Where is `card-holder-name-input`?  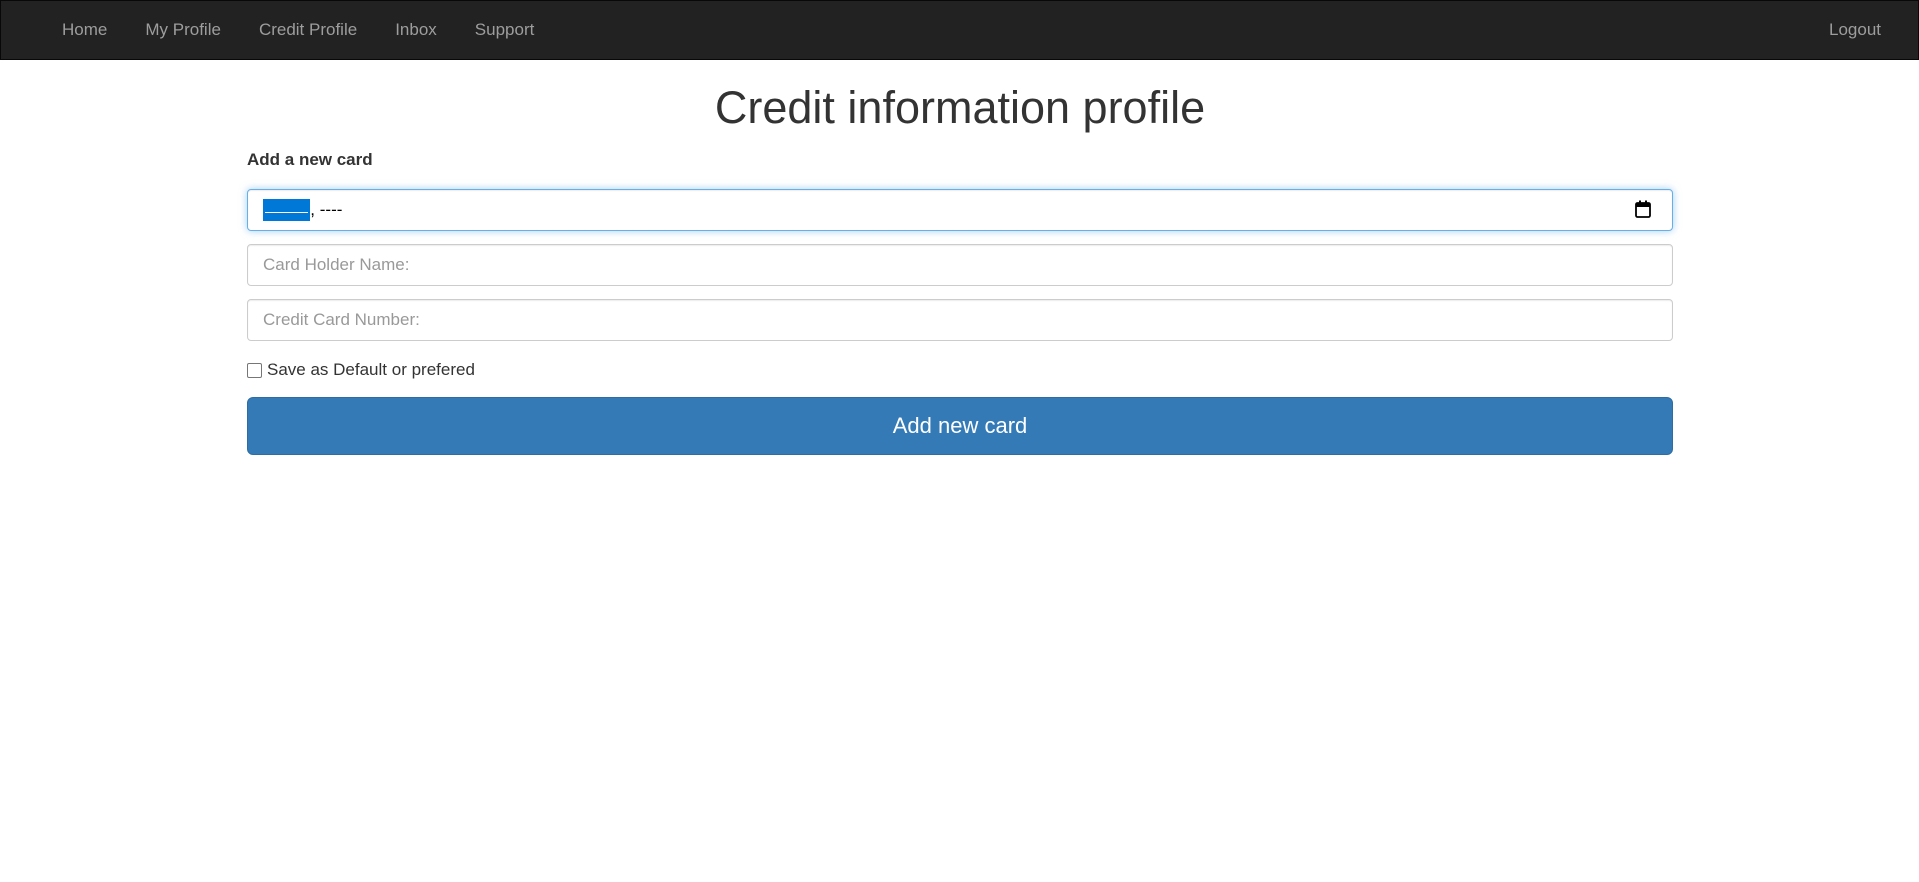
card-holder-name-input is located at coordinates (960, 265).